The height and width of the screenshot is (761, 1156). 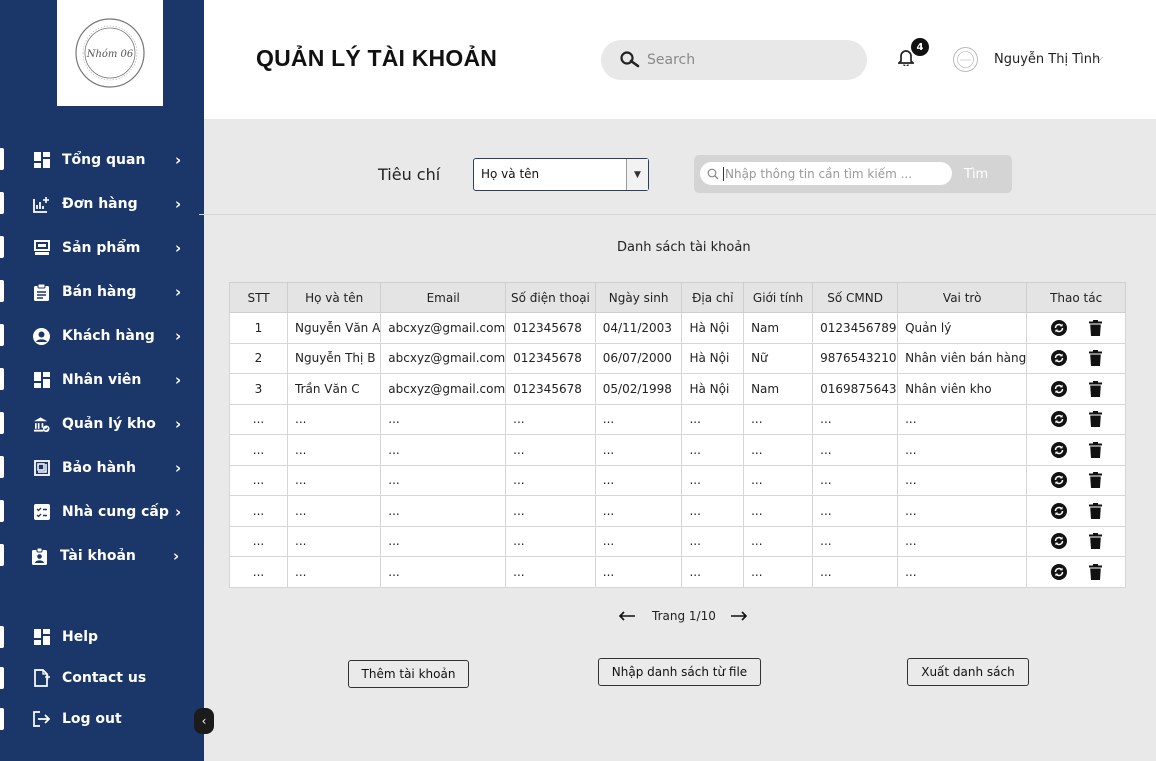 I want to click on sidebar-item-quan-ly-kho: Quản lý kho ›, so click(x=102, y=424).